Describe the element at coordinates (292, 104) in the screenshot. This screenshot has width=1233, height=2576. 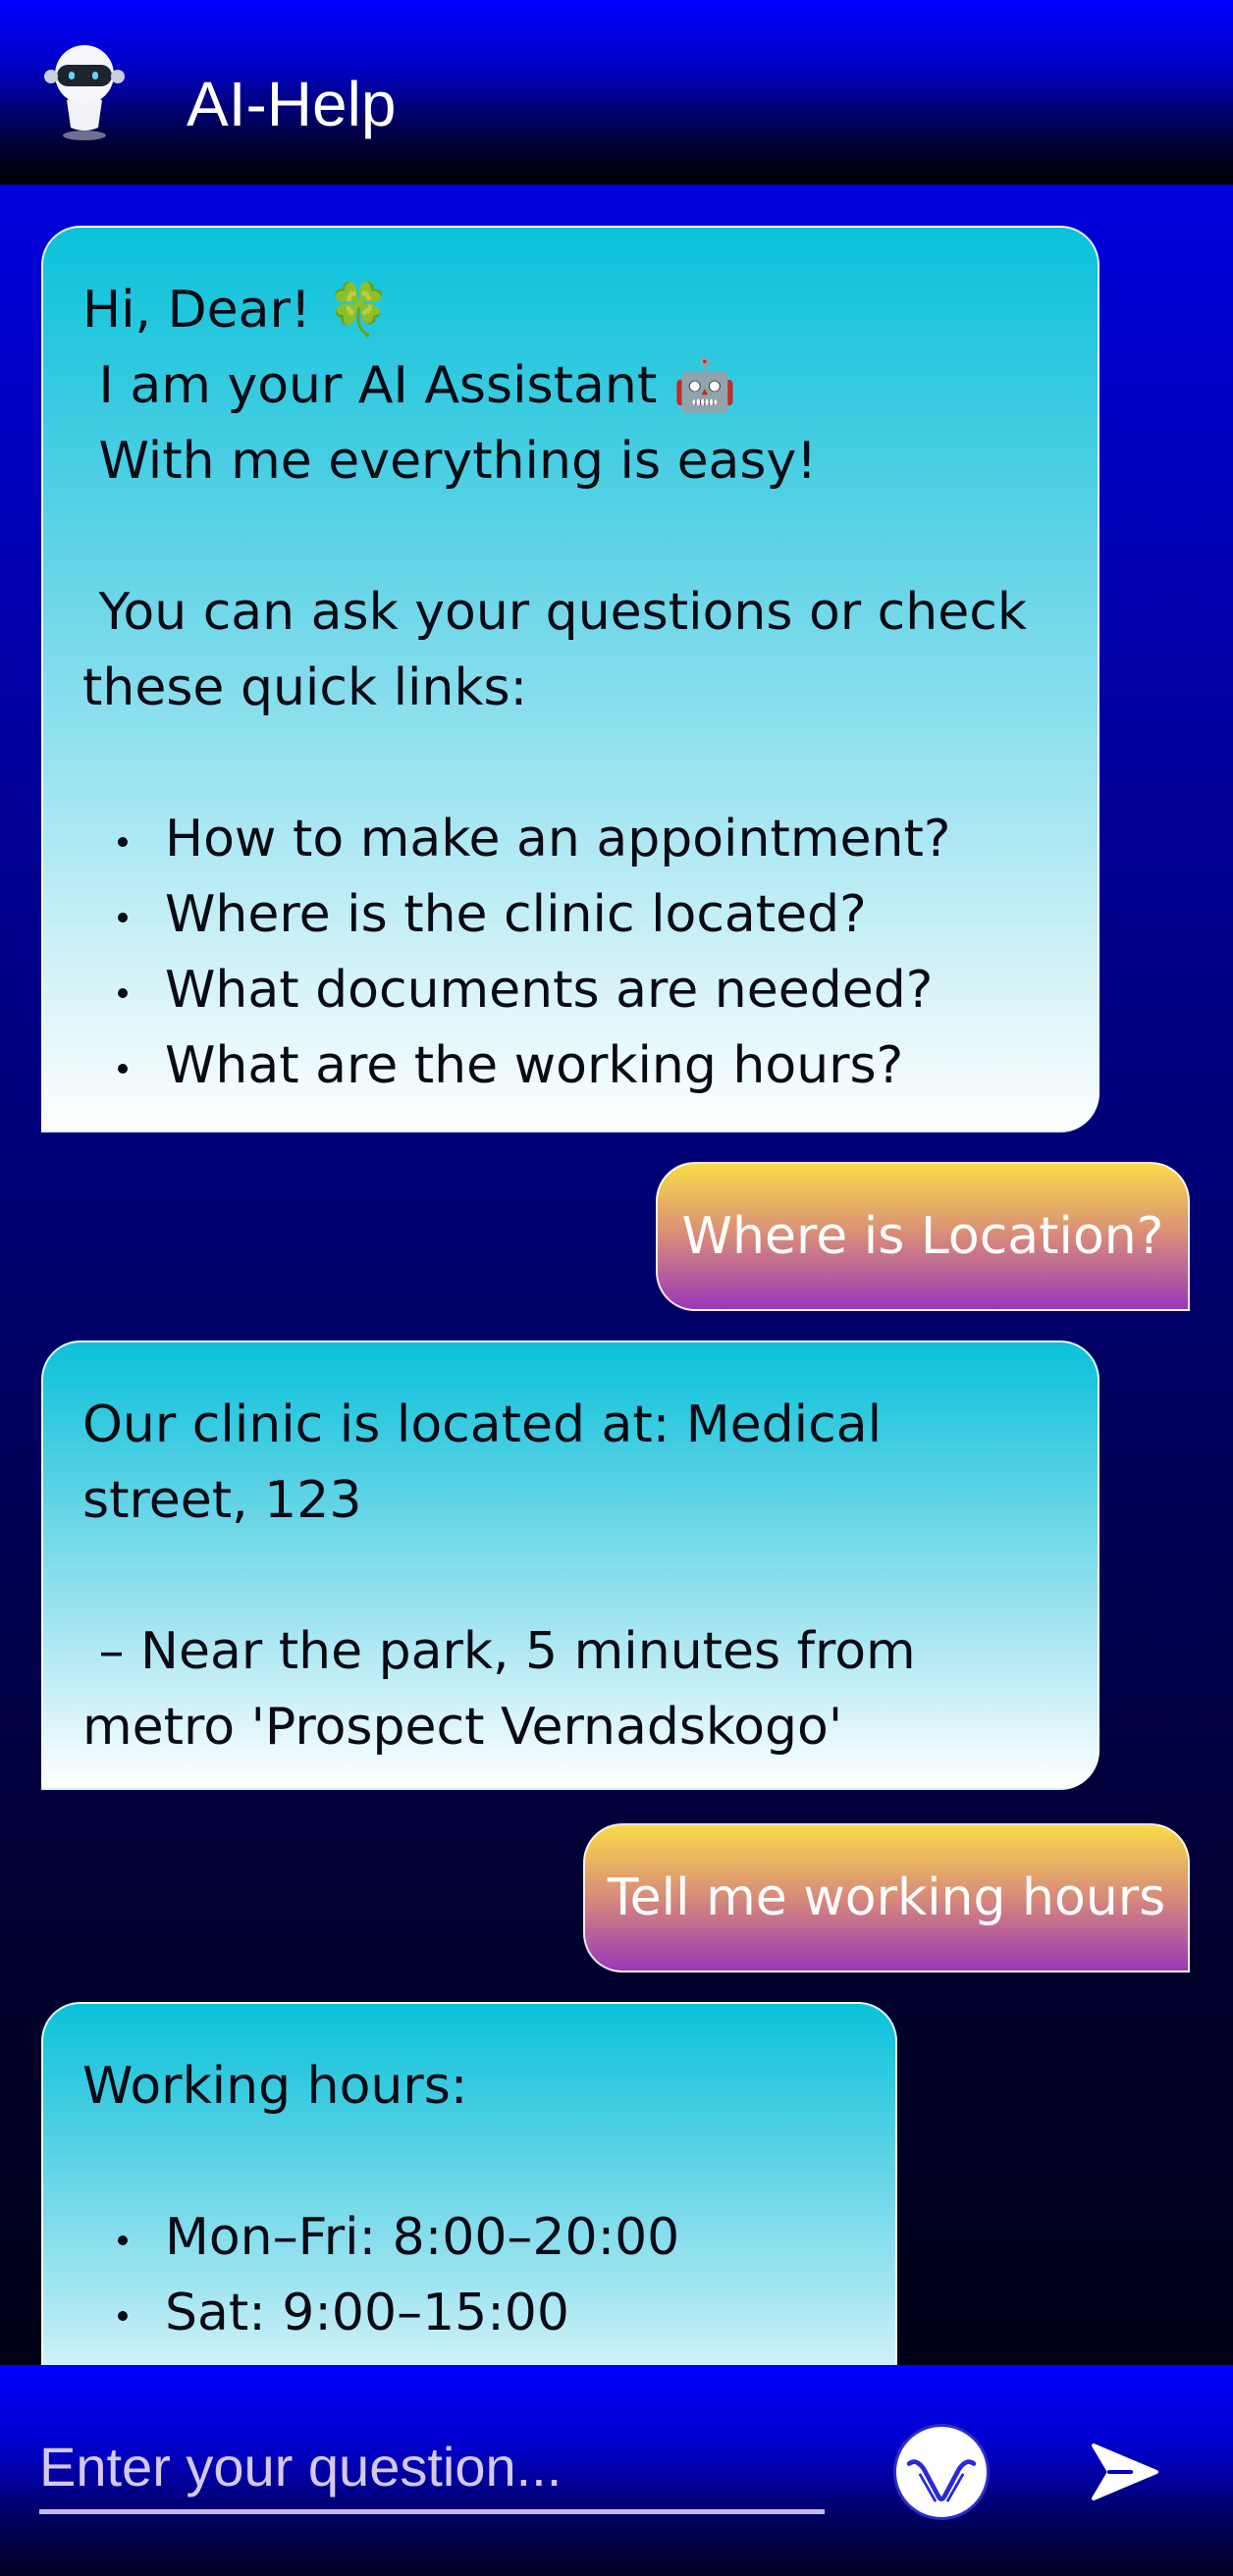
I see `app-title: AI-Help` at that location.